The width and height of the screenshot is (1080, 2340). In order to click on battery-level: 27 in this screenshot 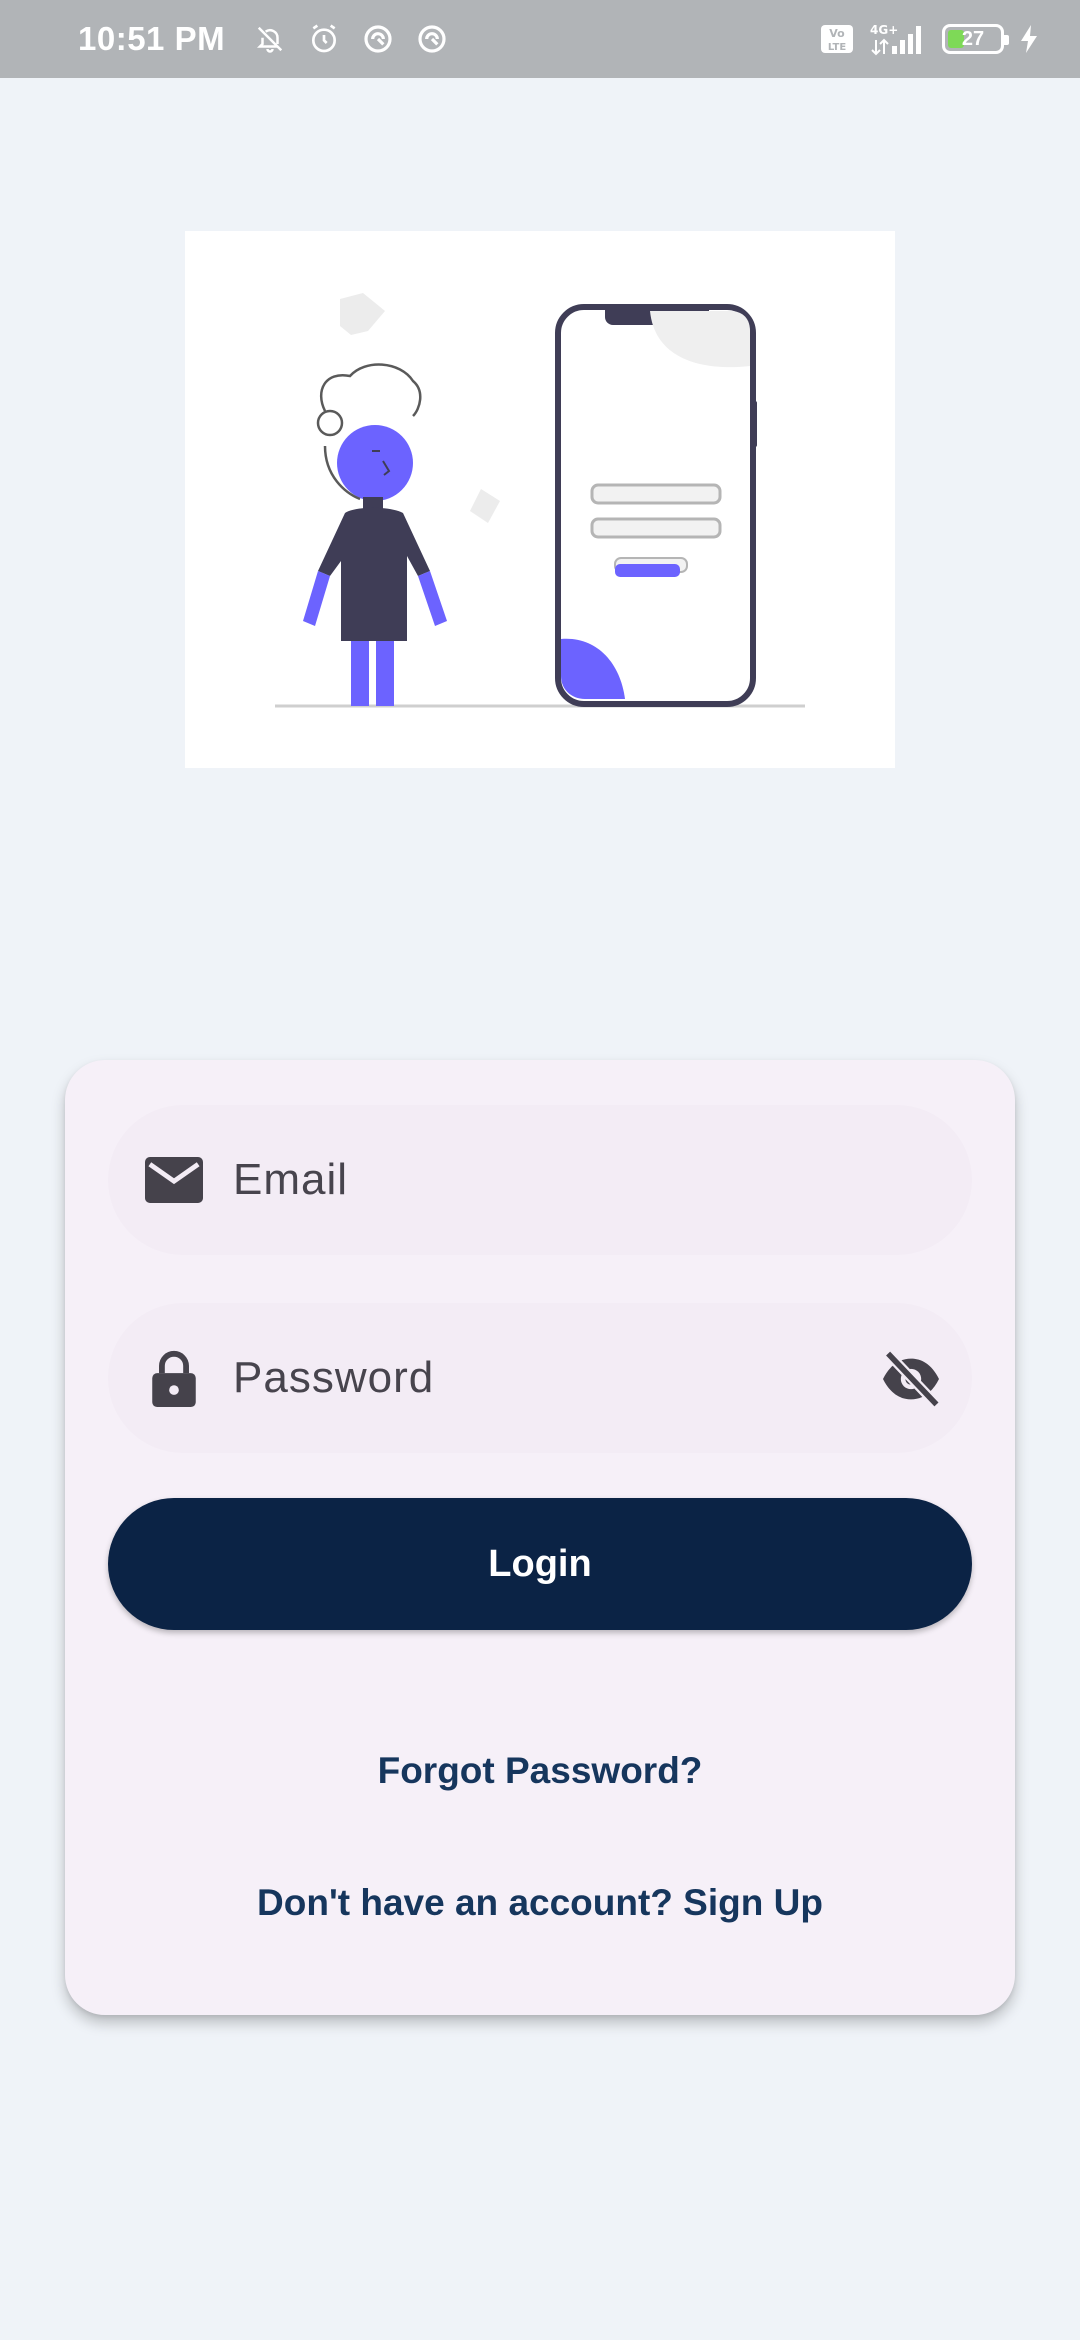, I will do `click(973, 38)`.